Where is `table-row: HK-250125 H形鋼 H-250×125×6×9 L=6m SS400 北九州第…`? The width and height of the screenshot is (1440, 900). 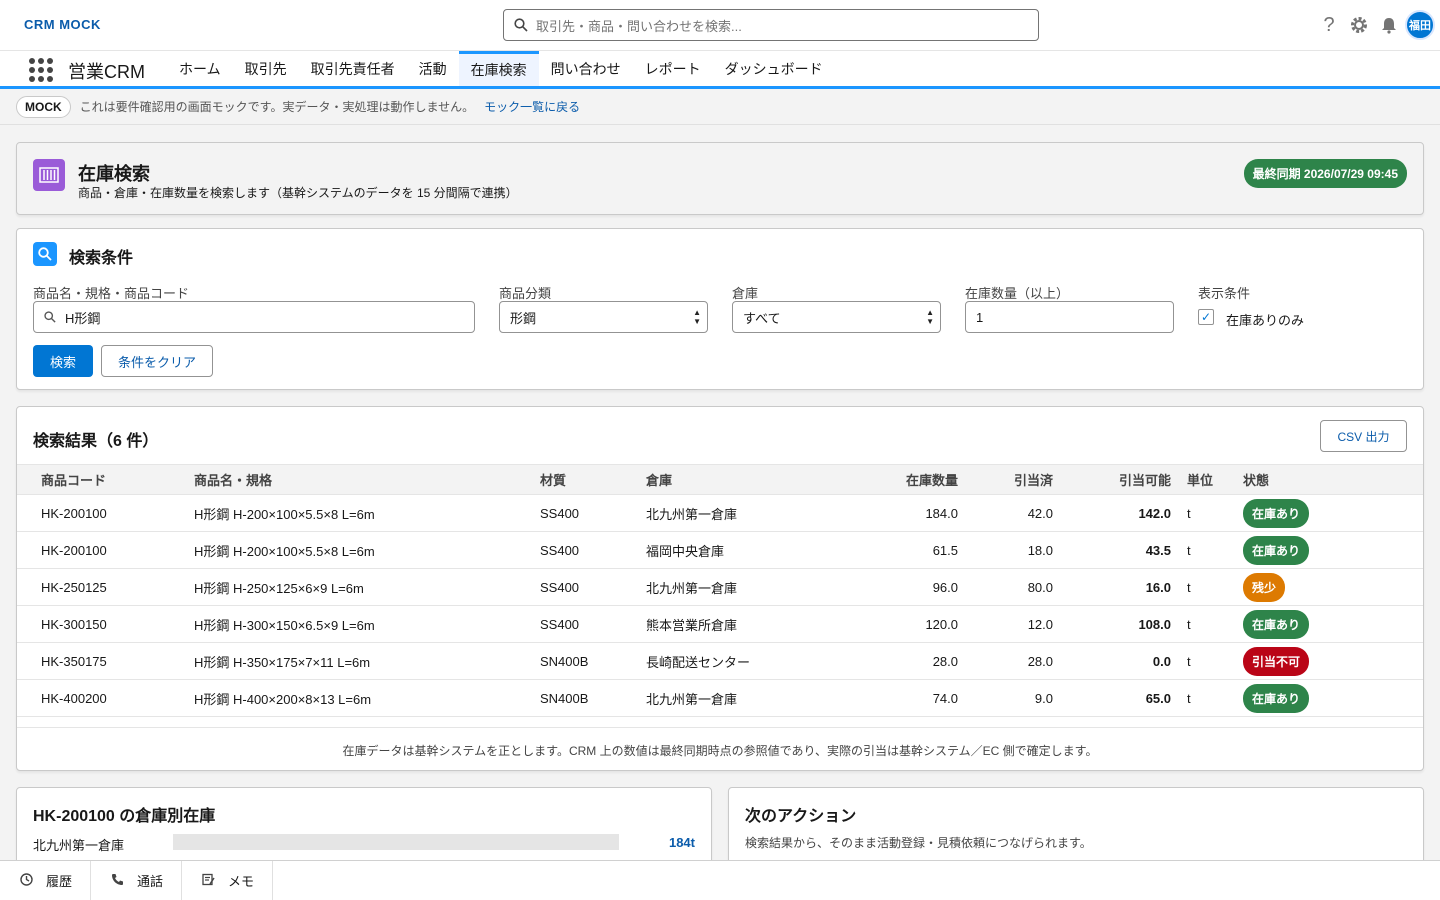 table-row: HK-250125 H形鋼 H-250×125×6×9 L=6m SS400 北九州第… is located at coordinates (720, 587).